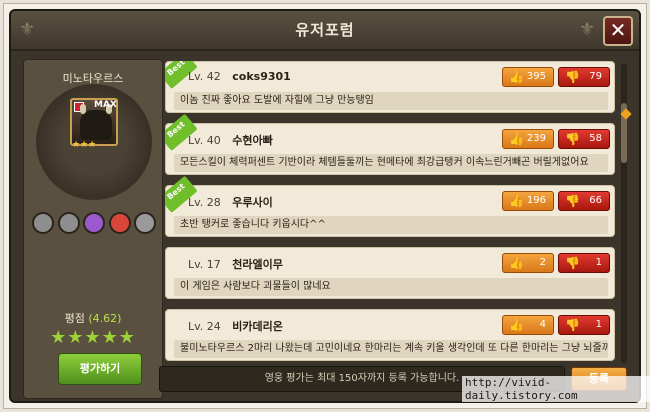 The width and height of the screenshot is (650, 412). I want to click on post-author: 우루사이, so click(252, 202).